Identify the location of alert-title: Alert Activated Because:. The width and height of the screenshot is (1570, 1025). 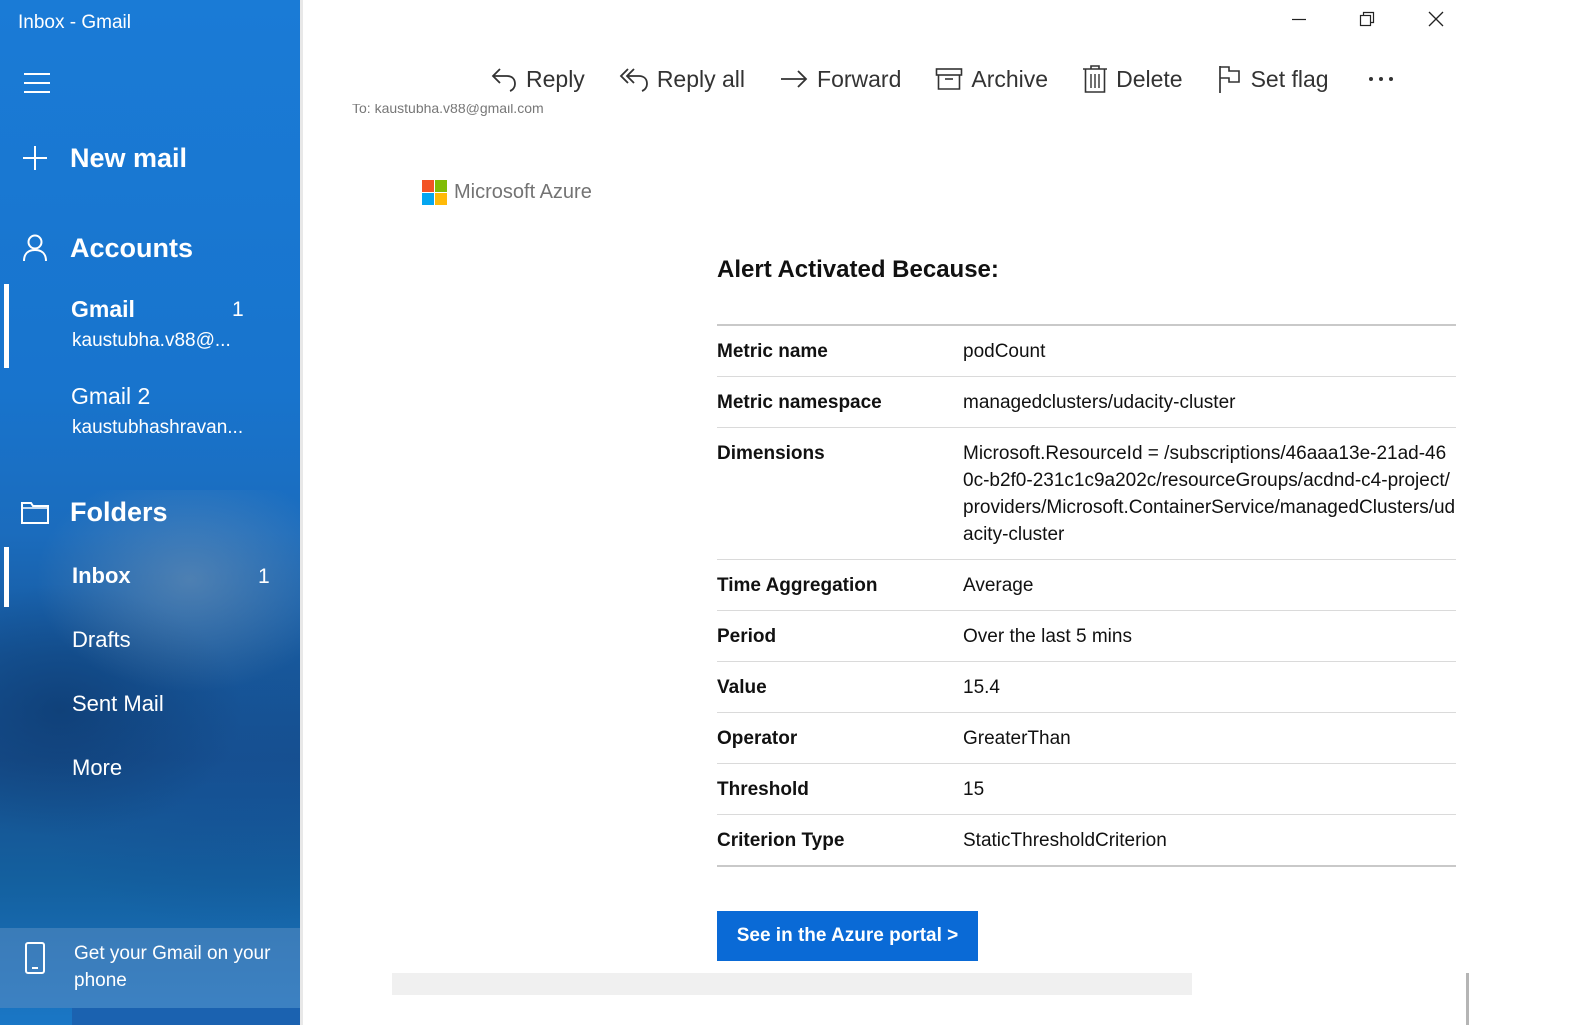
(858, 269).